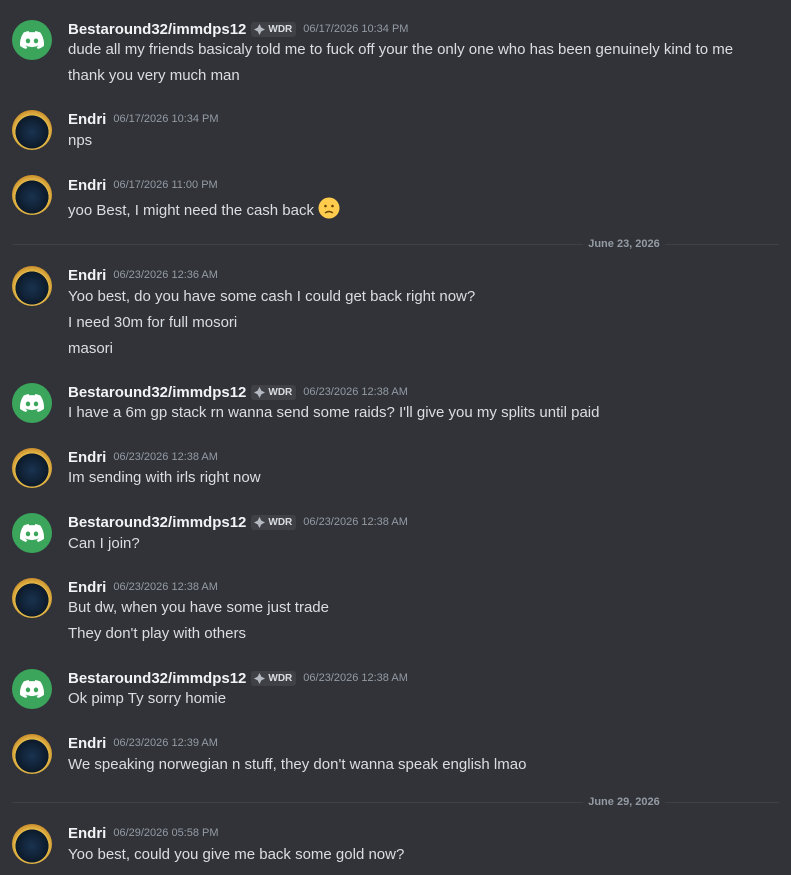 The height and width of the screenshot is (875, 791). I want to click on message-text: But dw, when you have some just trade, so click(198, 607).